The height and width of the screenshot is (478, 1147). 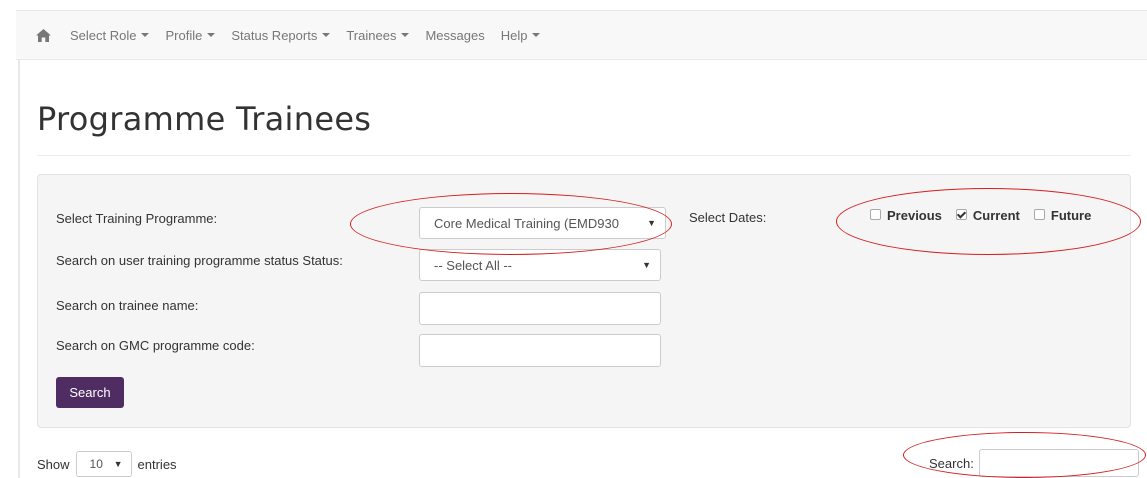 I want to click on gmc-code-label: Search on GMC programme code:, so click(x=155, y=345).